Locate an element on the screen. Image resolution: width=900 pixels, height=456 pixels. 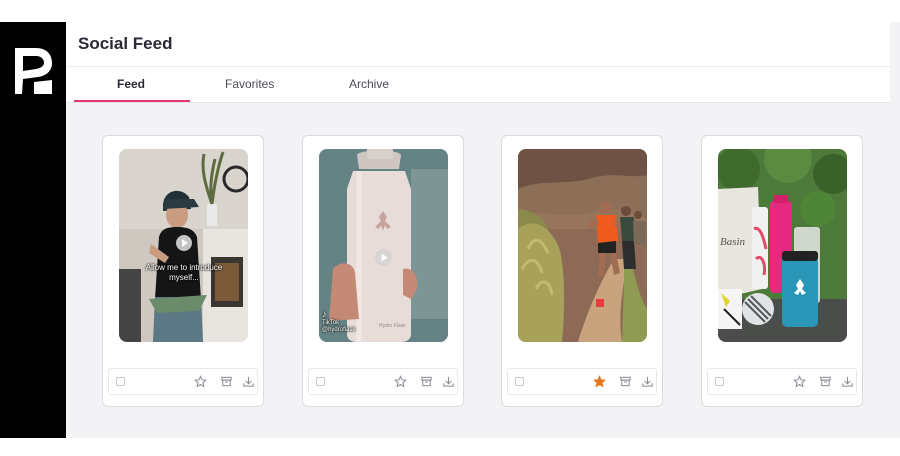
image-thumbnail: Basin is located at coordinates (782, 245).